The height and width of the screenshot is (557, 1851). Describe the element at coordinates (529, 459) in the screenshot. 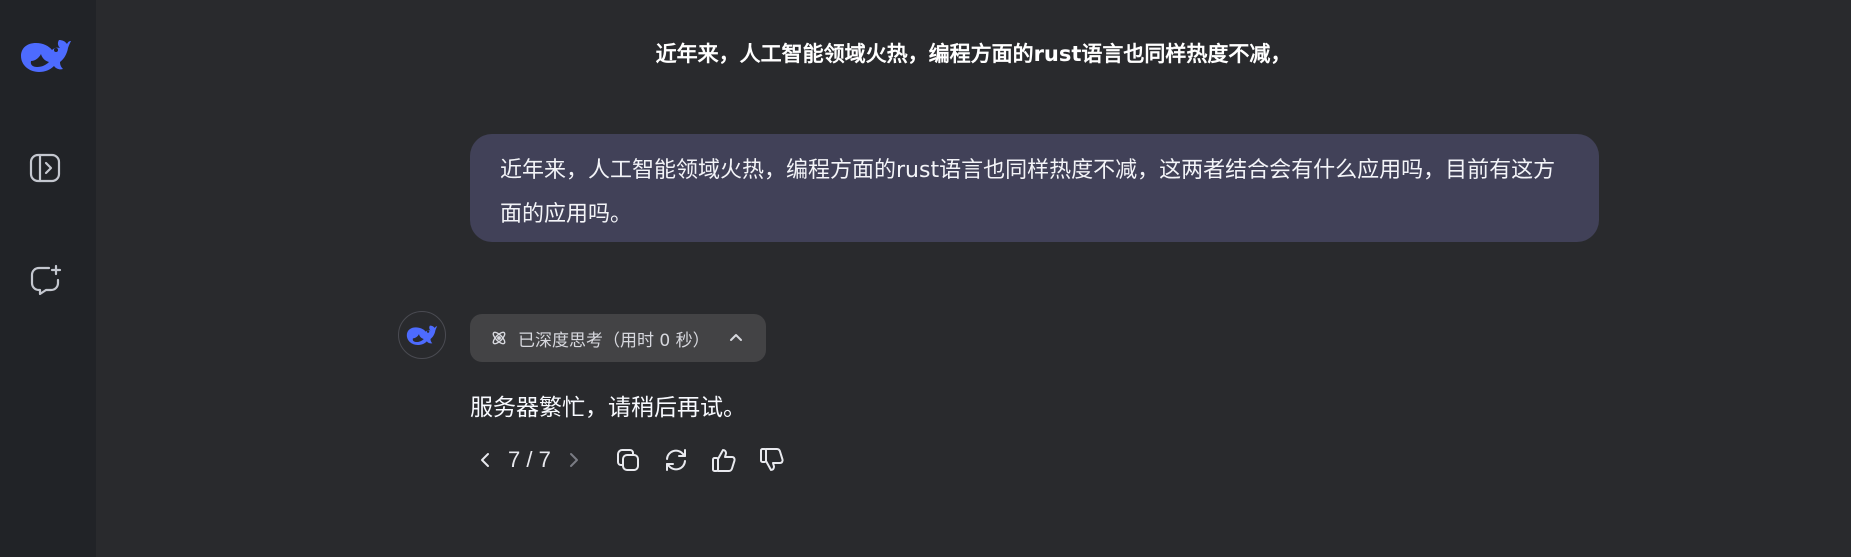

I see `response-pager: 7 / 7` at that location.